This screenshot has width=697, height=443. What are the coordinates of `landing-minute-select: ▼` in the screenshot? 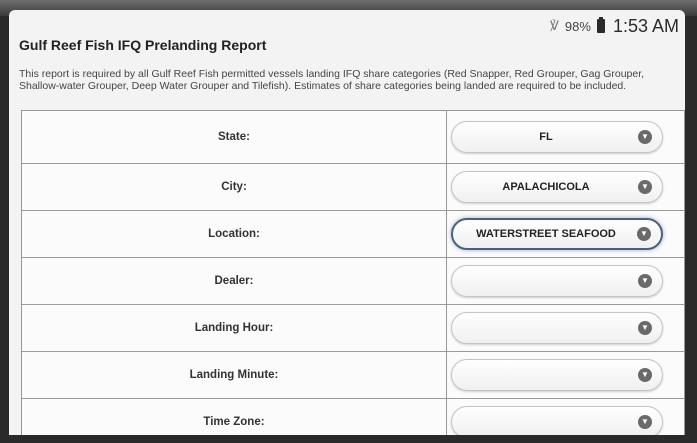 It's located at (557, 375).